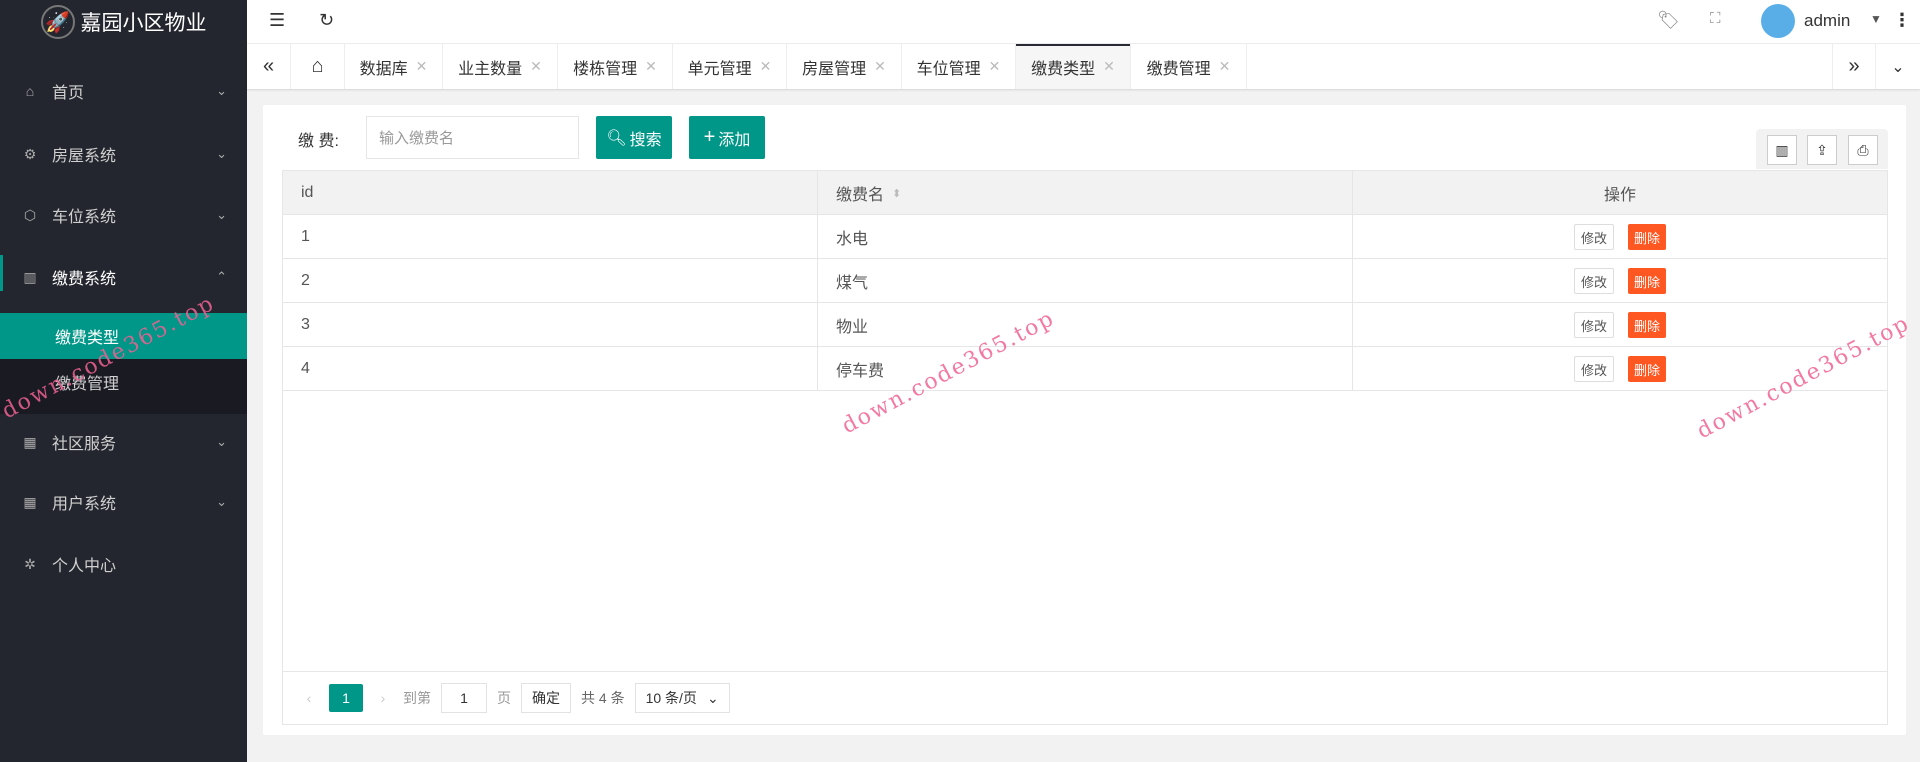 Image resolution: width=1920 pixels, height=762 pixels. Describe the element at coordinates (1876, 19) in the screenshot. I see `caret-down-icon: ▼` at that location.